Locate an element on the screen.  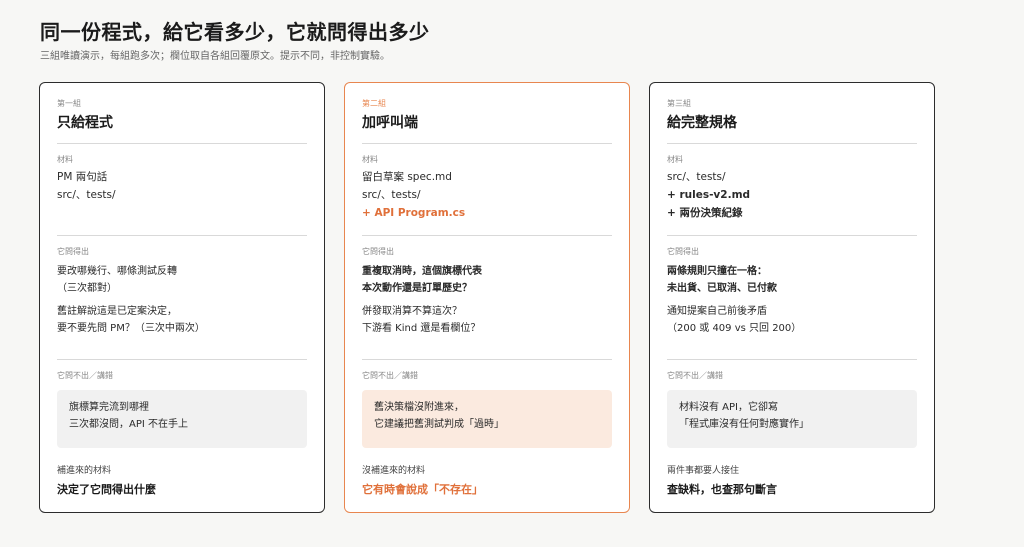
card-title: 加呼叫端 is located at coordinates (390, 123).